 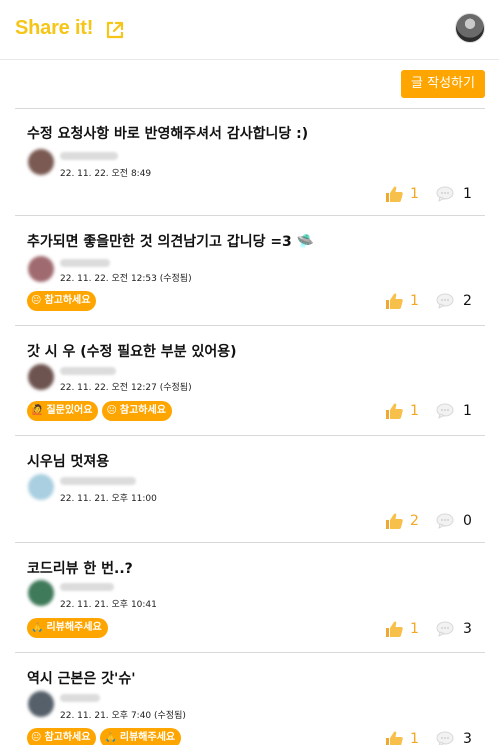 What do you see at coordinates (99, 411) in the screenshot?
I see `post-tags: 🙋 질문있어요 😐 참고하세요` at bounding box center [99, 411].